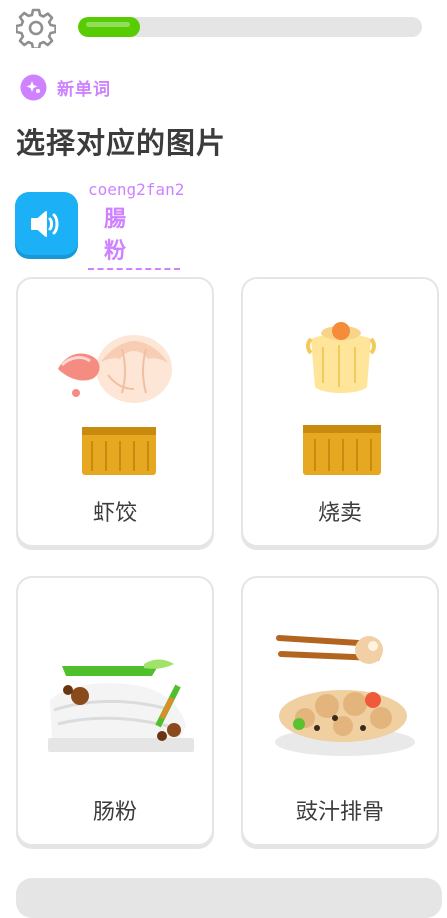 Image resolution: width=447 pixels, height=918 pixels. I want to click on black-bean-spare-ribs-image, so click(345, 695).